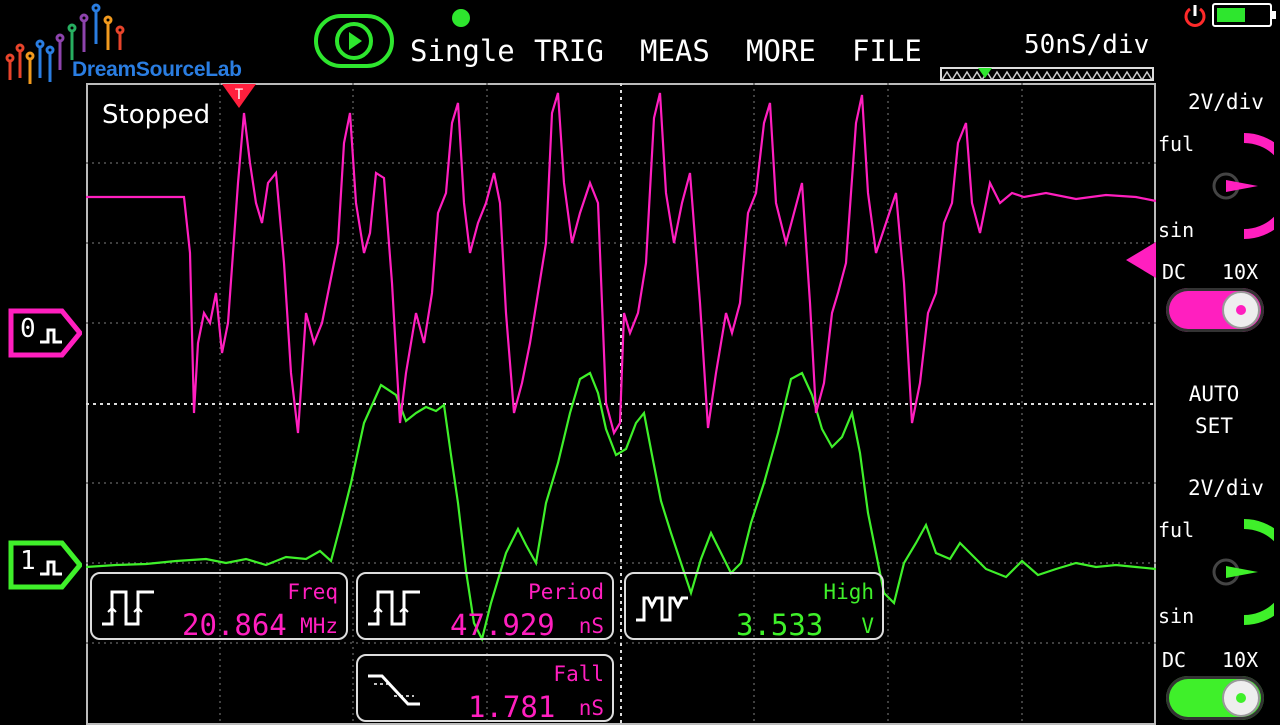 This screenshot has width=1280, height=725. Describe the element at coordinates (1215, 310) in the screenshot. I see `channel-0-enable-toggle` at that location.